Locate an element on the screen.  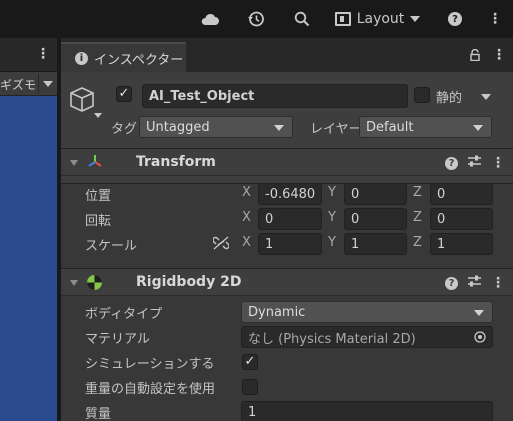
layer-dropdown: Default is located at coordinates (425, 127).